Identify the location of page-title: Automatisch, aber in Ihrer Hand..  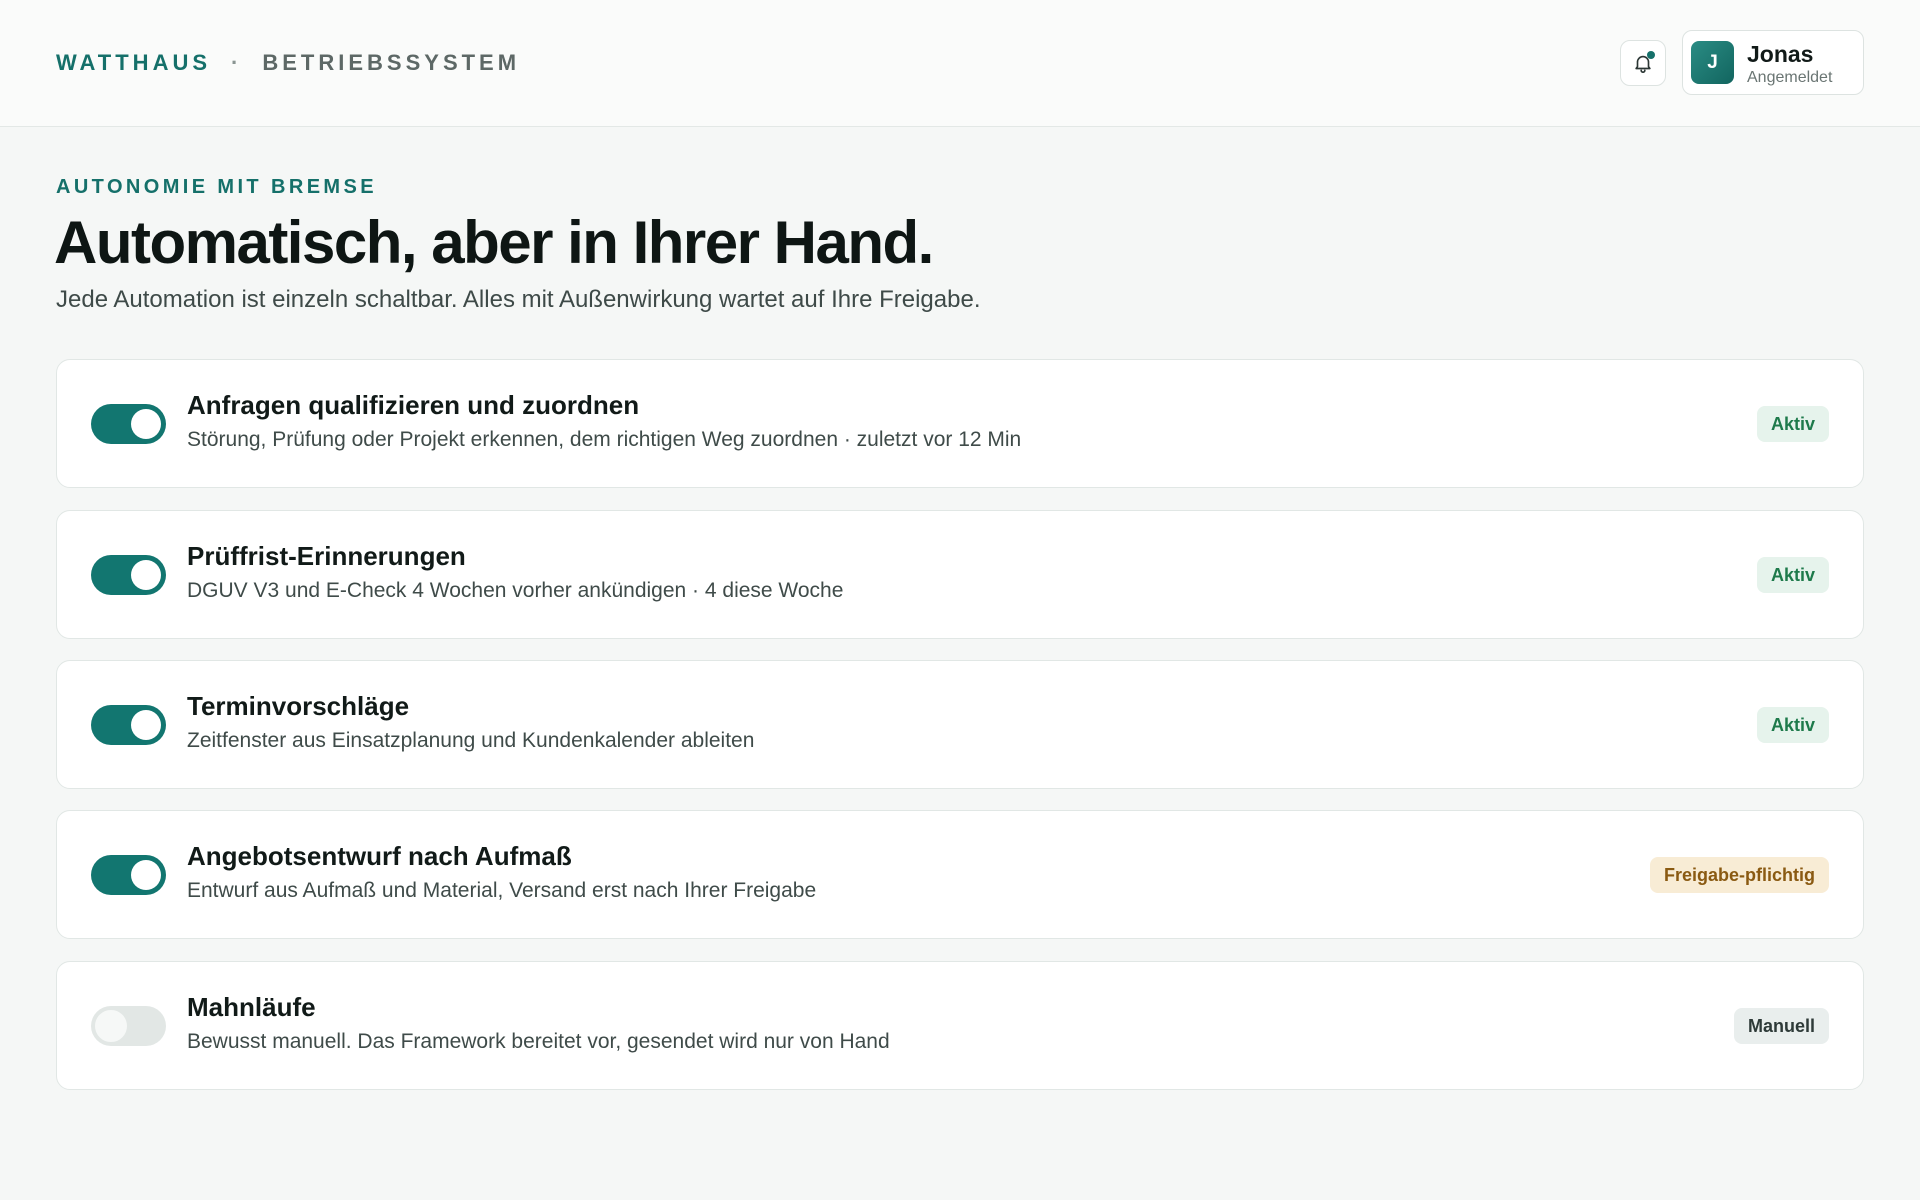
(494, 242).